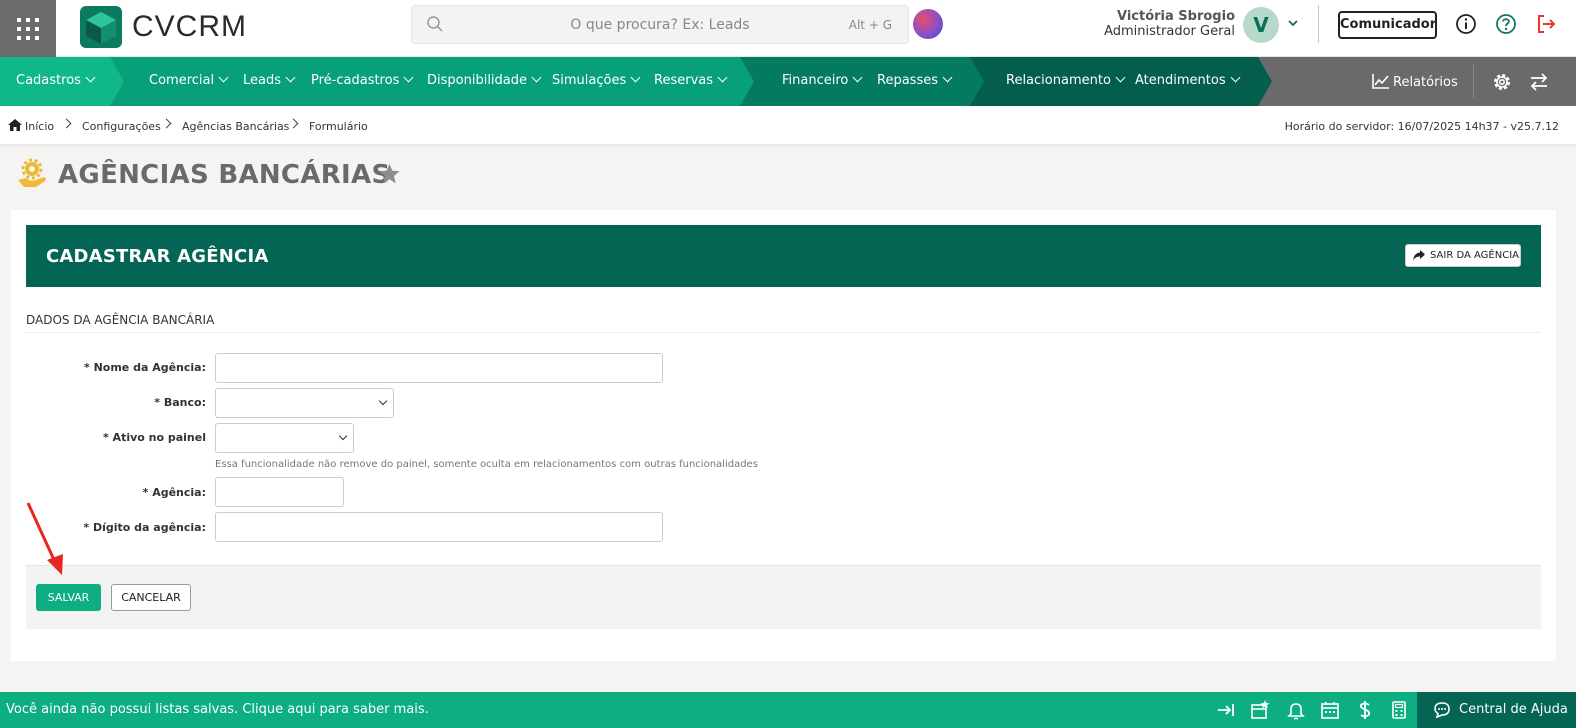 The image size is (1576, 728). Describe the element at coordinates (1502, 82) in the screenshot. I see `gear-icon` at that location.